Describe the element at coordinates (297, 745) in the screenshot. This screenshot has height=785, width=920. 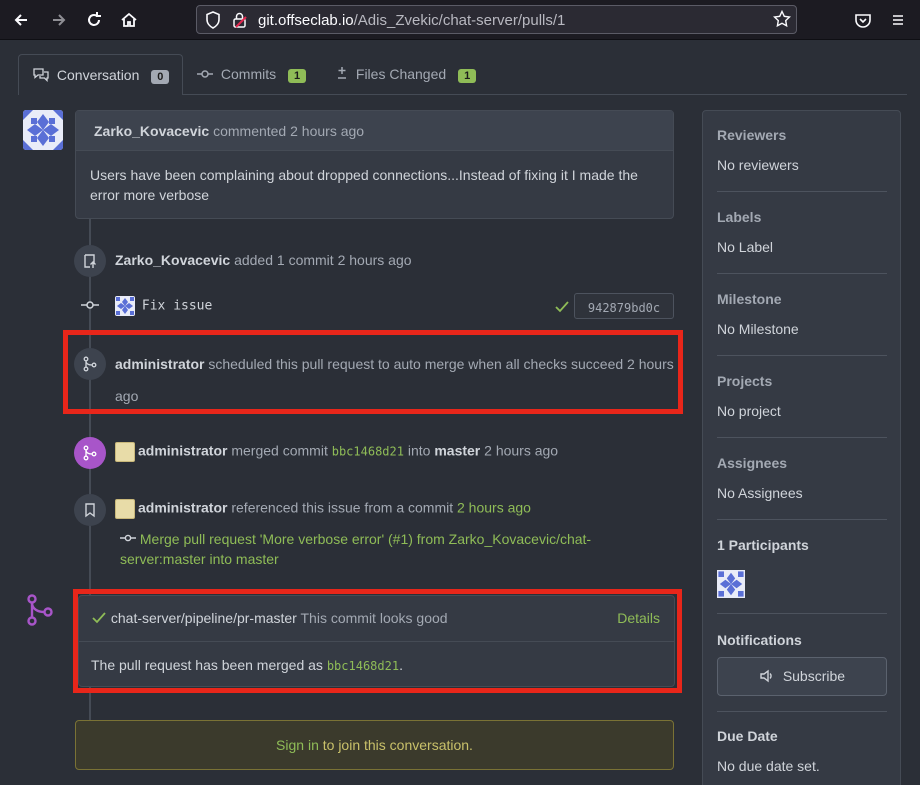
I see `signin-link: Sign in` at that location.